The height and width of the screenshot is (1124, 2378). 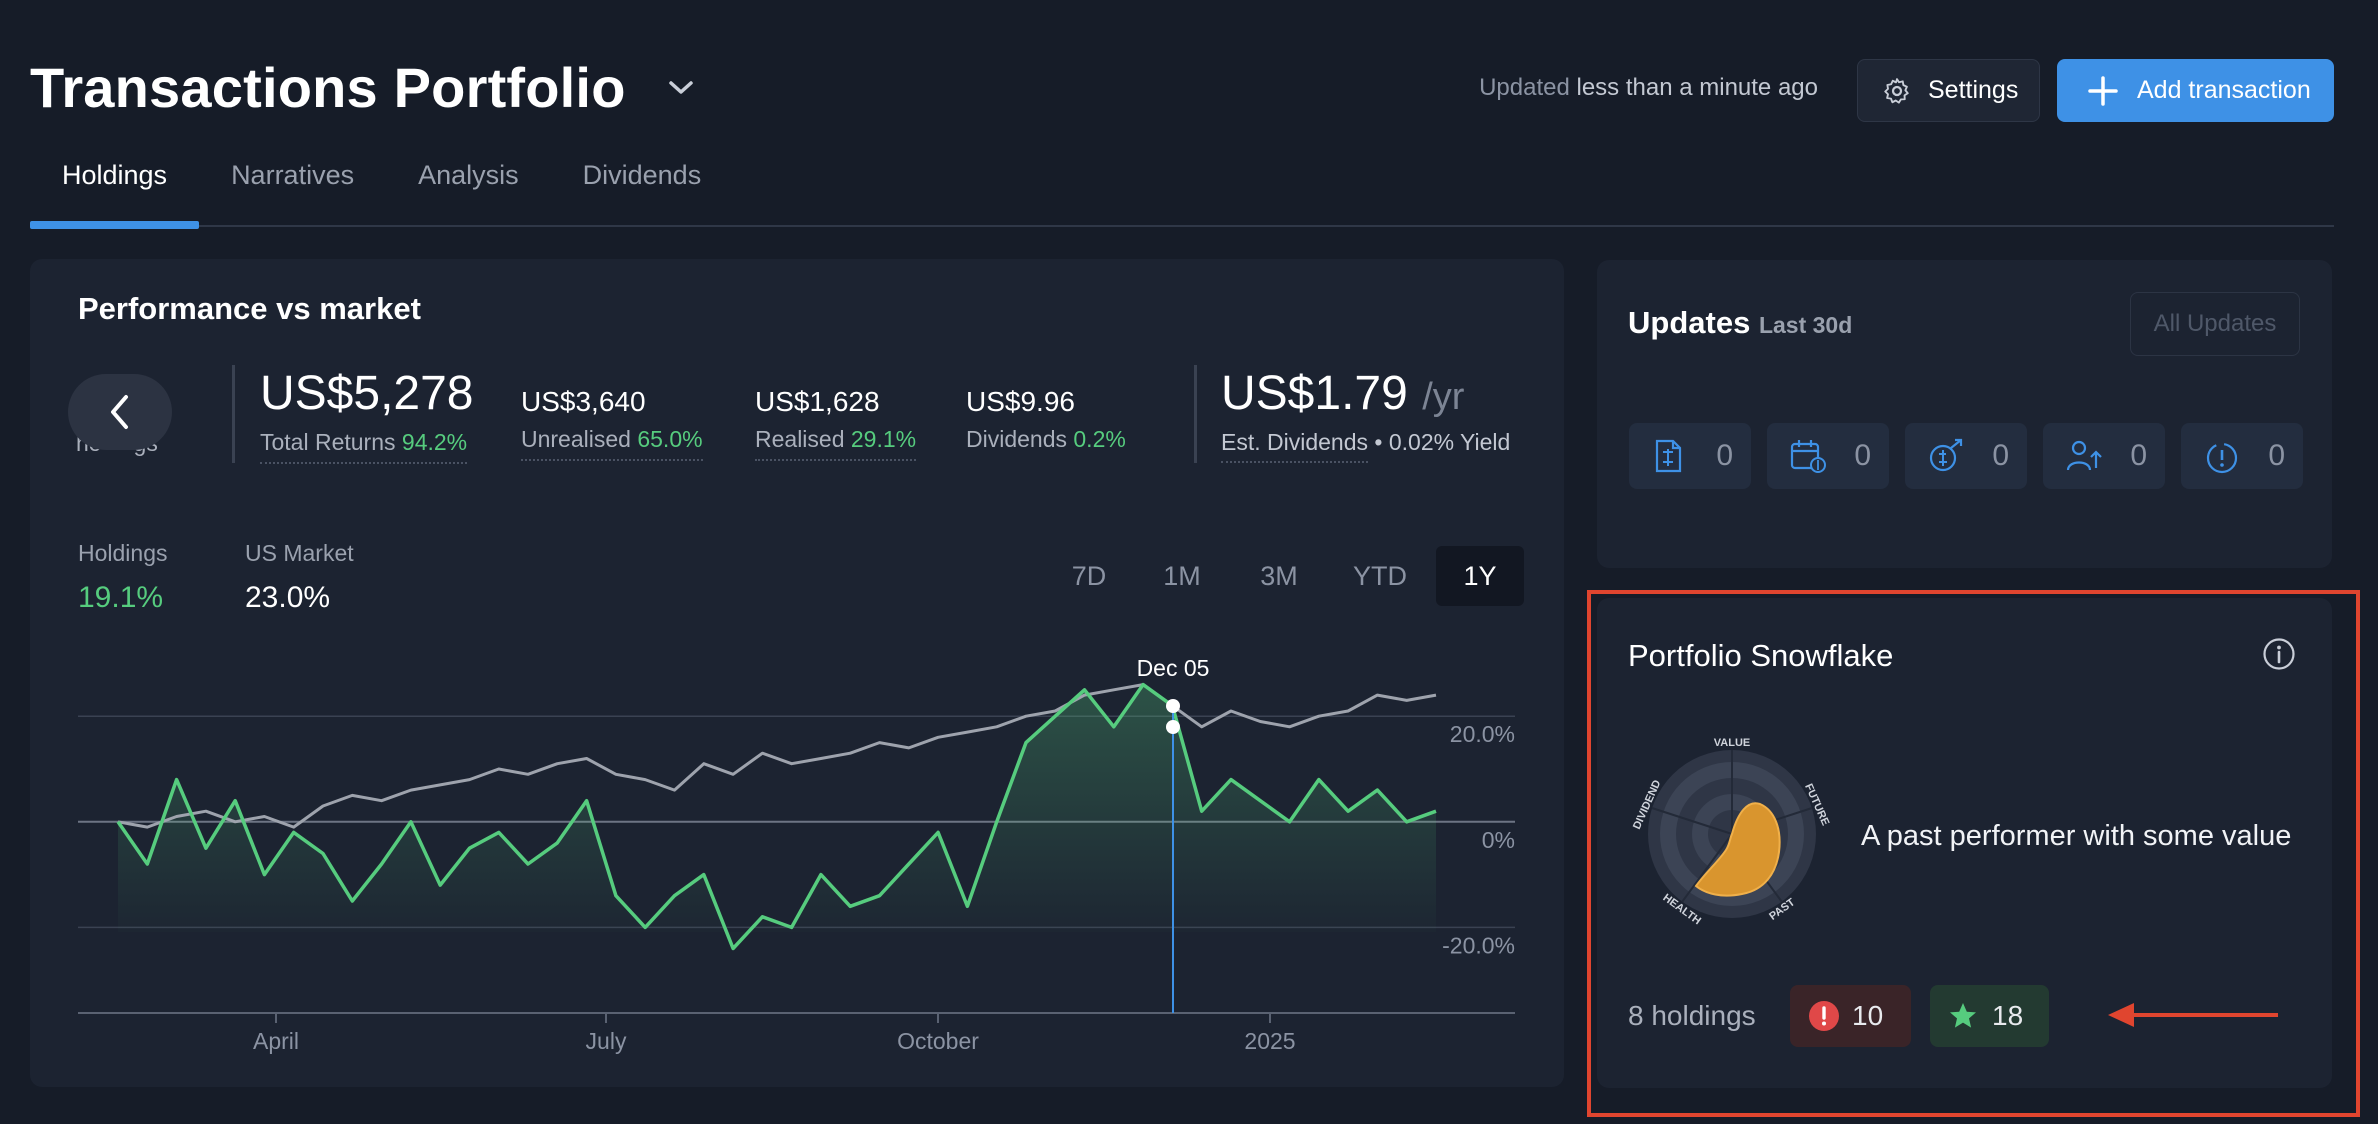 What do you see at coordinates (2000, 455) in the screenshot?
I see `update-count-dividends: 0` at bounding box center [2000, 455].